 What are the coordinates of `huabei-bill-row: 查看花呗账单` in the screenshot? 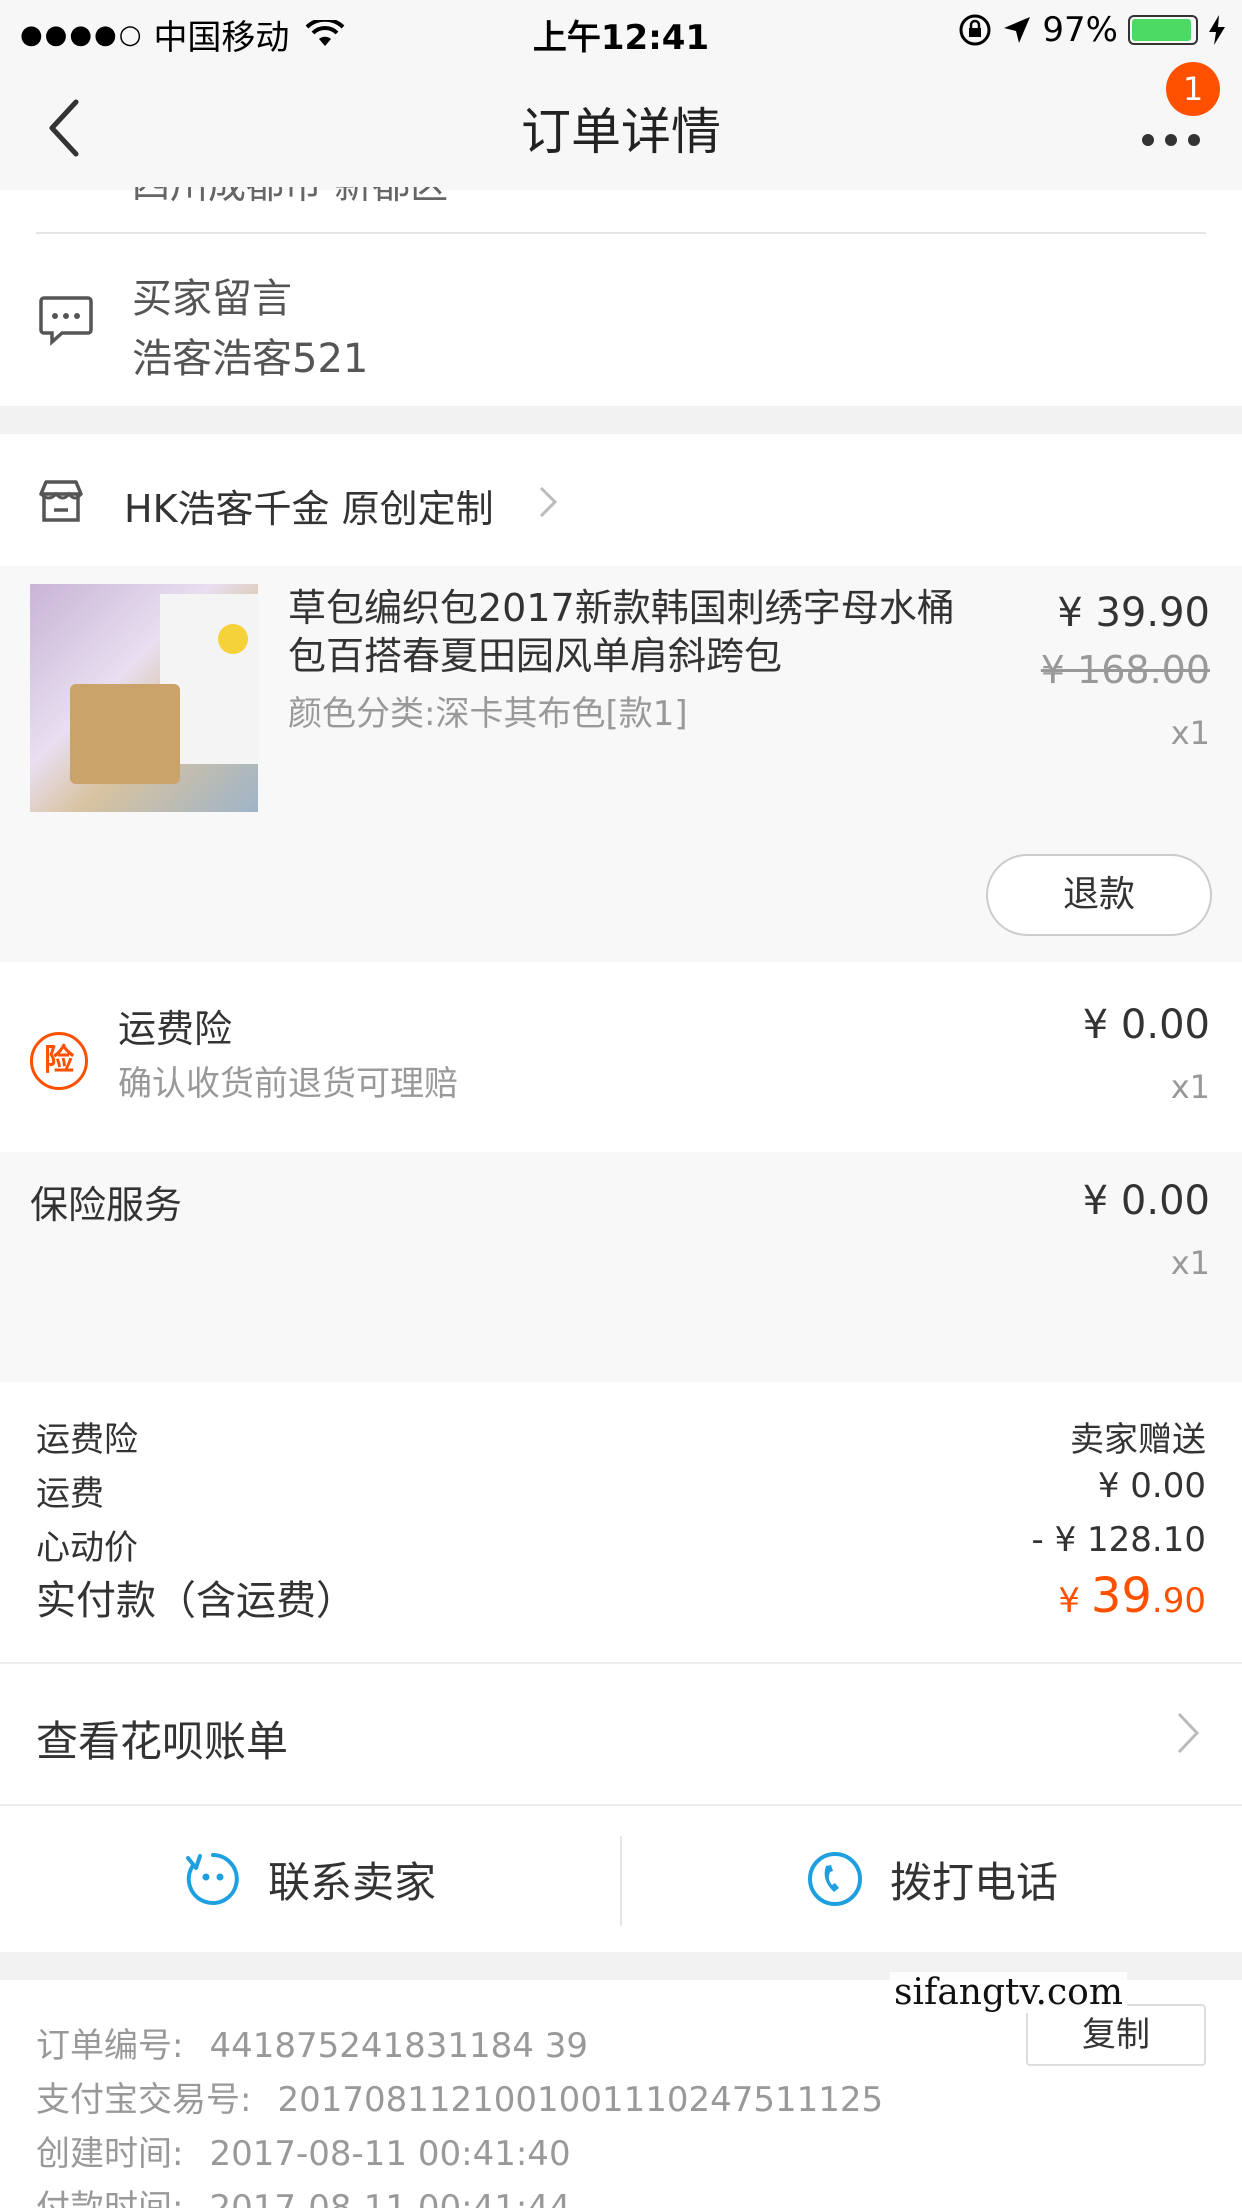 It's located at (621, 1734).